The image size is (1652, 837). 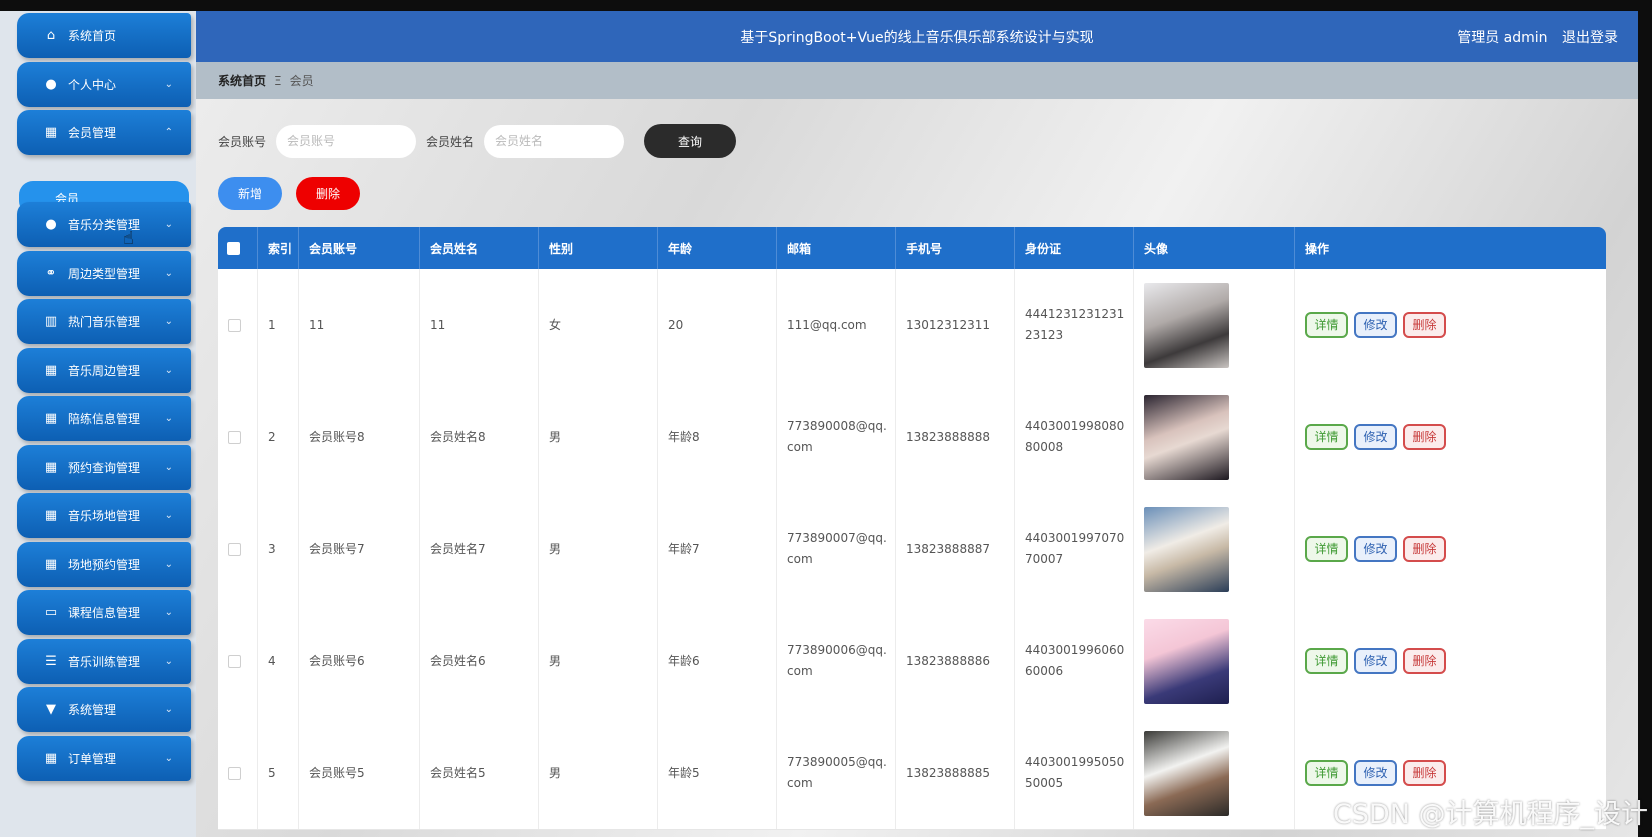 What do you see at coordinates (1450, 325) in the screenshot?
I see `cell-actions: 详情 修改 删除` at bounding box center [1450, 325].